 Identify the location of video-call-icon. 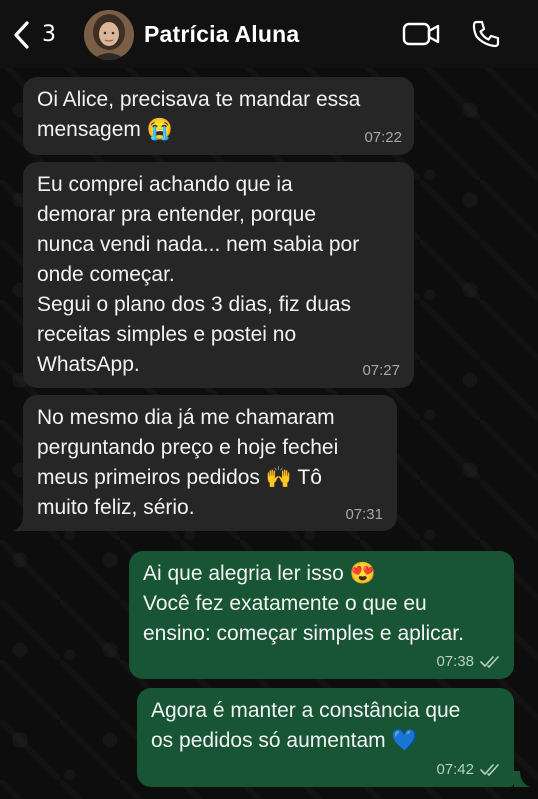
(421, 34).